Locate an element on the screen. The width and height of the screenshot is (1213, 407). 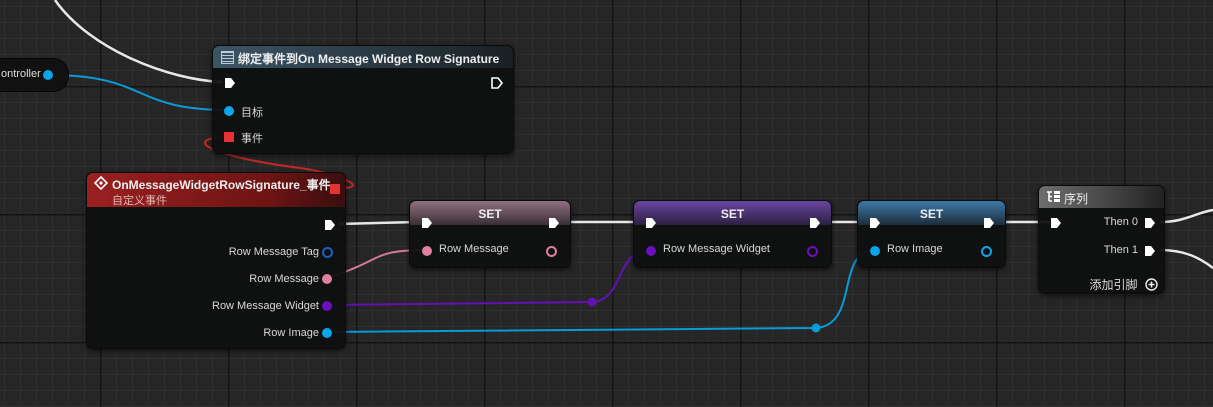
sequence-title: 序列 is located at coordinates (1076, 199).